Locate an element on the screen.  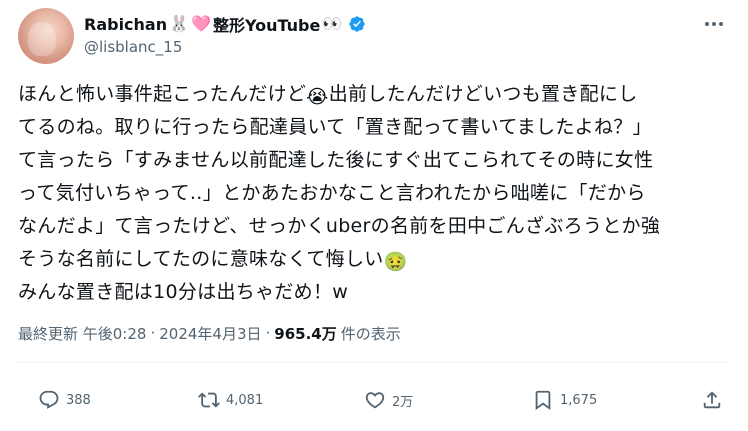
bookmark-count: 1,675 is located at coordinates (579, 400).